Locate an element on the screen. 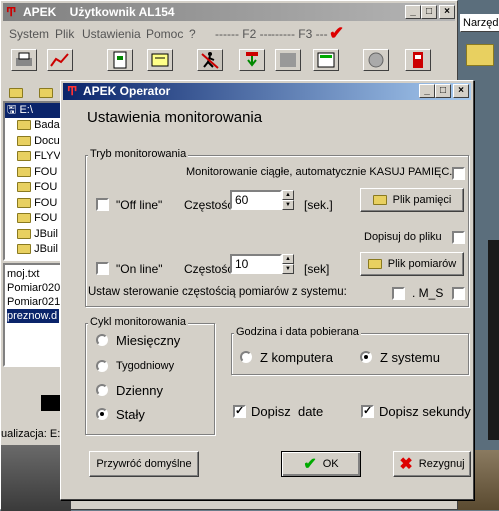  offline-checkbox is located at coordinates (102, 204).